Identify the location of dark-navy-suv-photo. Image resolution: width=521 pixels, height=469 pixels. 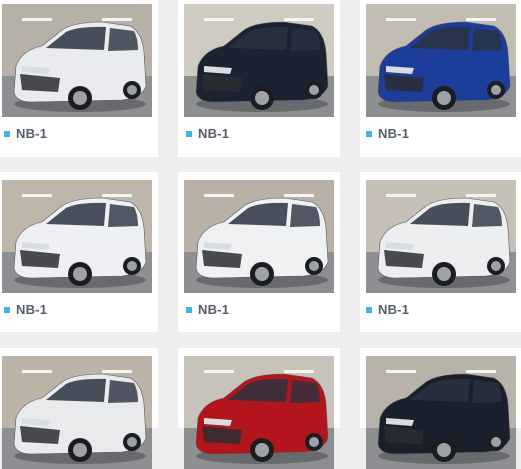
(259, 60).